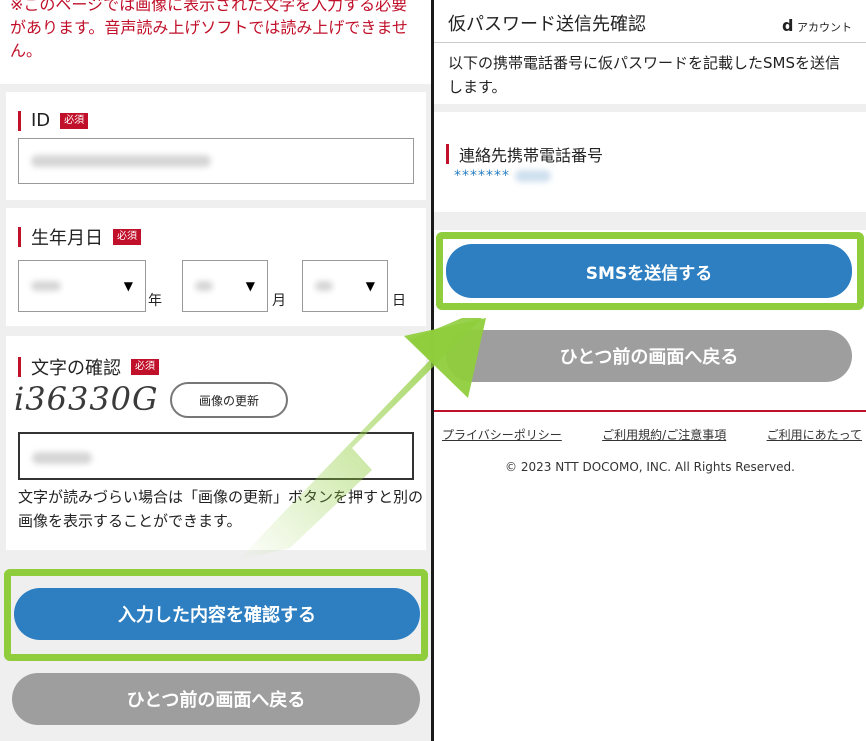 Image resolution: width=866 pixels, height=741 pixels. I want to click on arrow-head-icon, so click(445, 358).